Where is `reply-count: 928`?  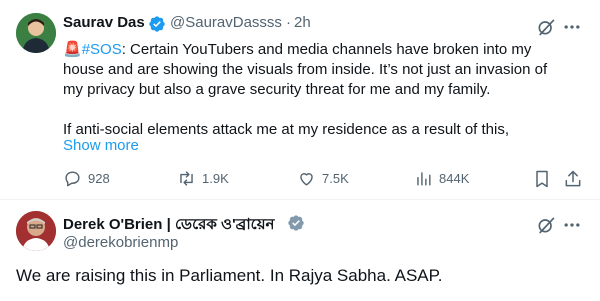
reply-count: 928 is located at coordinates (99, 178).